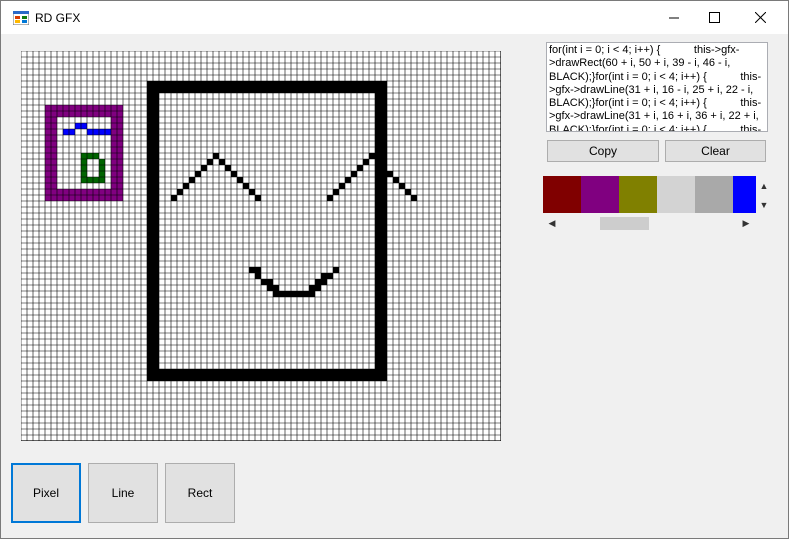 The width and height of the screenshot is (789, 539). Describe the element at coordinates (638, 194) in the screenshot. I see `color-swatch` at that location.